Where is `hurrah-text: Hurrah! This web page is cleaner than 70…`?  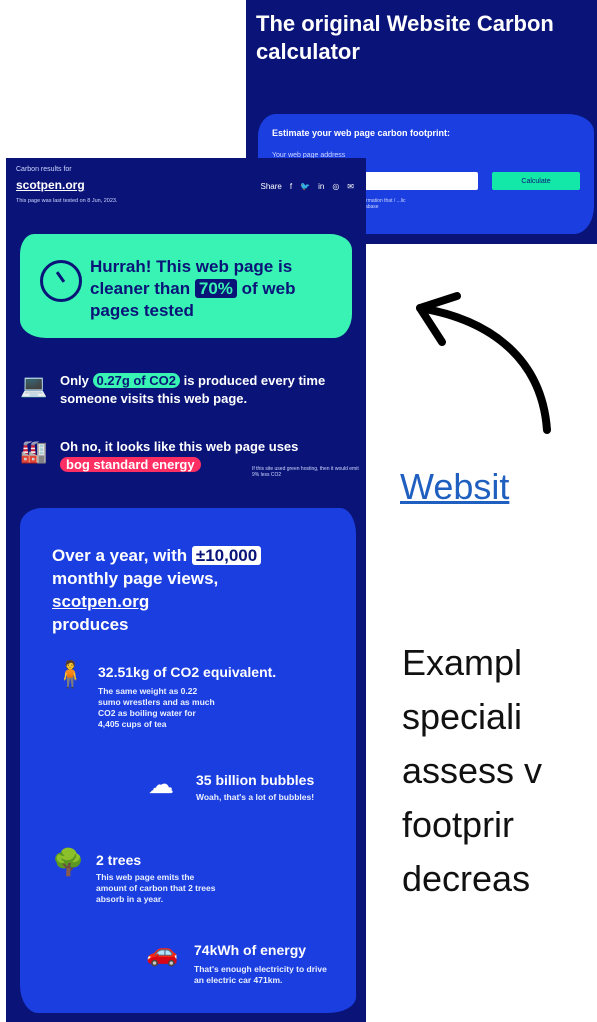 hurrah-text: Hurrah! This web page is cleaner than 70… is located at coordinates (215, 289).